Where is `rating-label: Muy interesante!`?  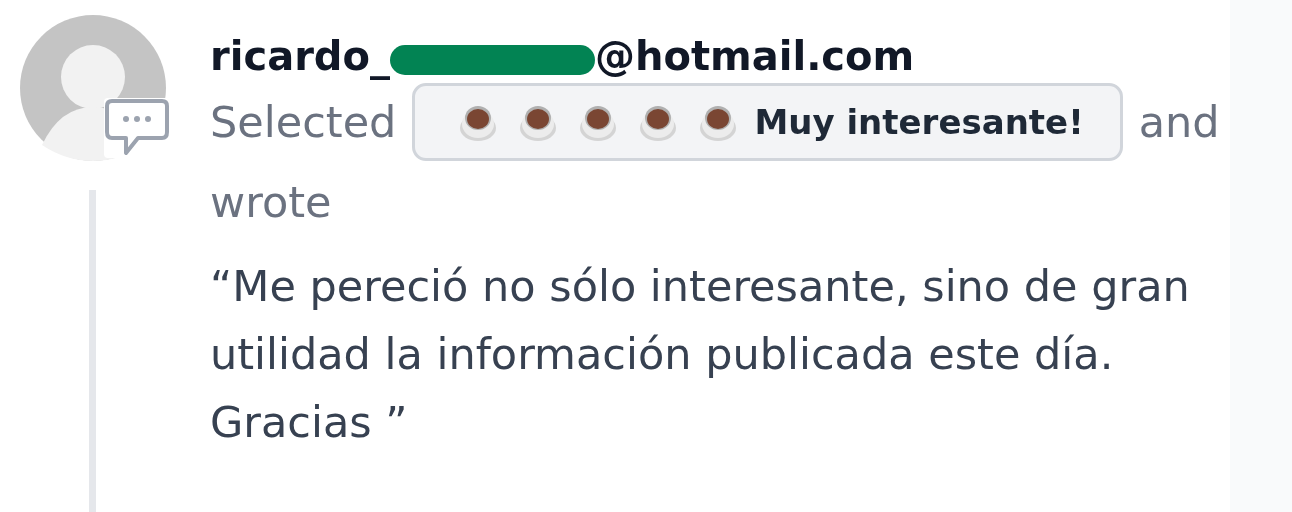
rating-label: Muy interesante! is located at coordinates (919, 122).